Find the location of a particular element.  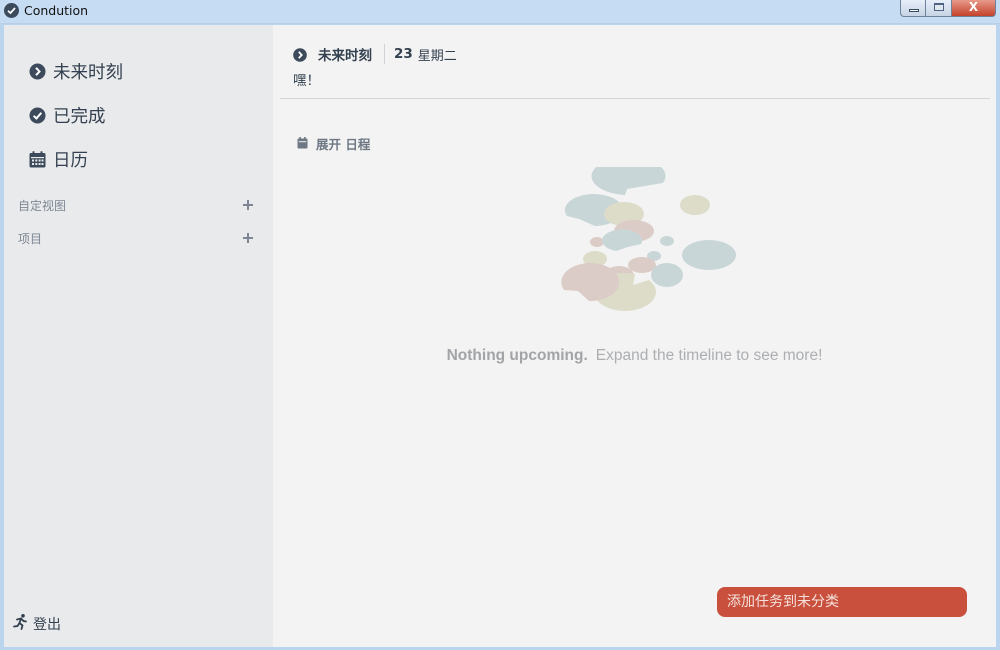

expand-label: 展开 日程 is located at coordinates (343, 144).